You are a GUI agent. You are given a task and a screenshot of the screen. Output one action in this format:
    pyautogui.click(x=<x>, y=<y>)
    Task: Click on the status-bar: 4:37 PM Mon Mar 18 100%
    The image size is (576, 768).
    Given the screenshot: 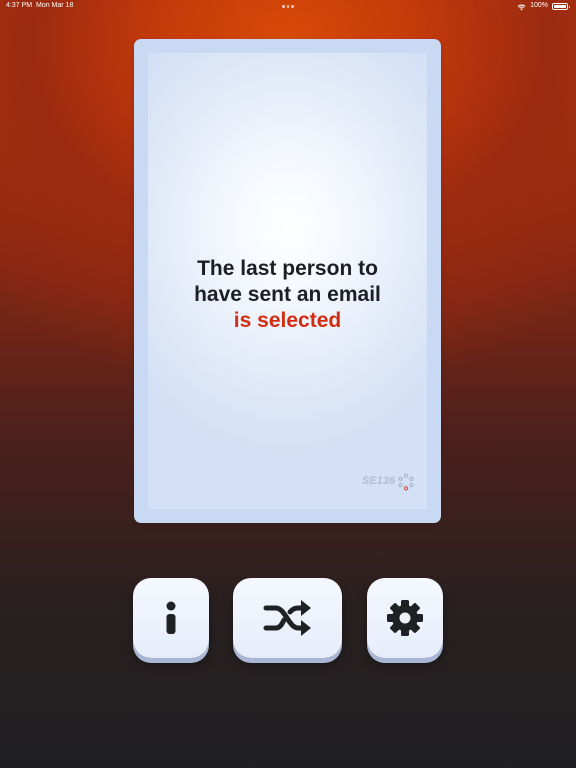 What is the action you would take?
    pyautogui.click(x=288, y=6)
    